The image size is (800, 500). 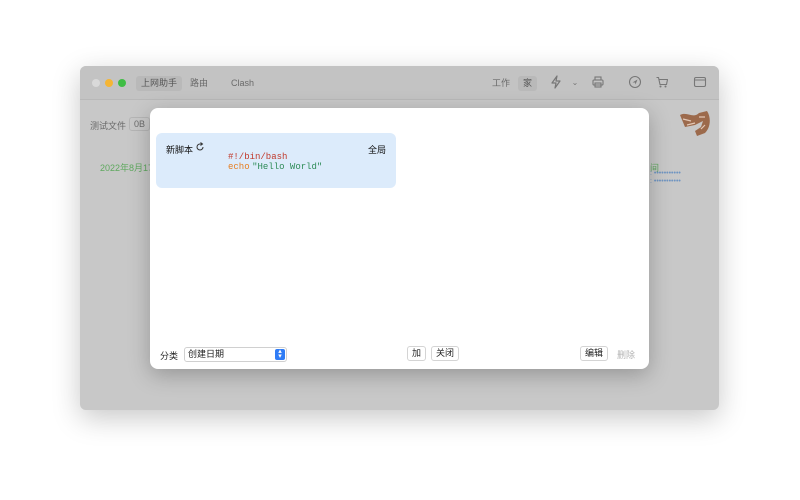 I want to click on zoom-window-button, so click(x=122, y=83).